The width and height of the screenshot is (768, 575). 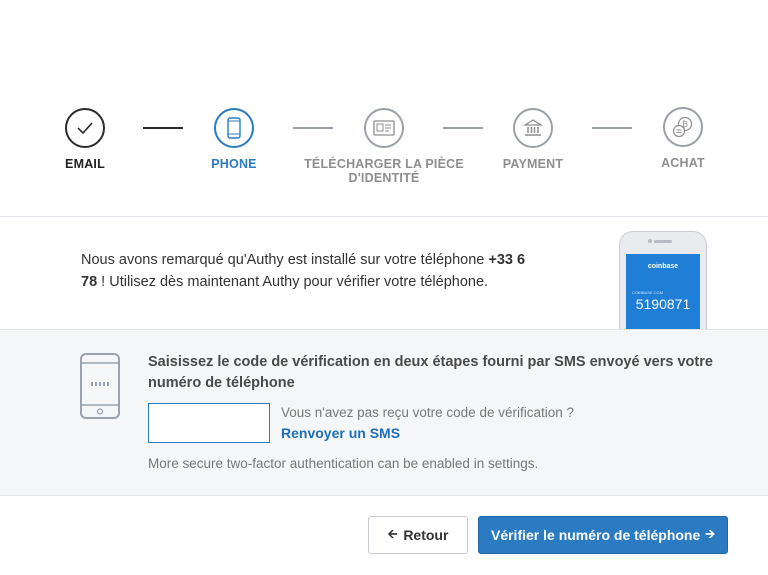 I want to click on step-phone: PHONE, so click(x=234, y=139).